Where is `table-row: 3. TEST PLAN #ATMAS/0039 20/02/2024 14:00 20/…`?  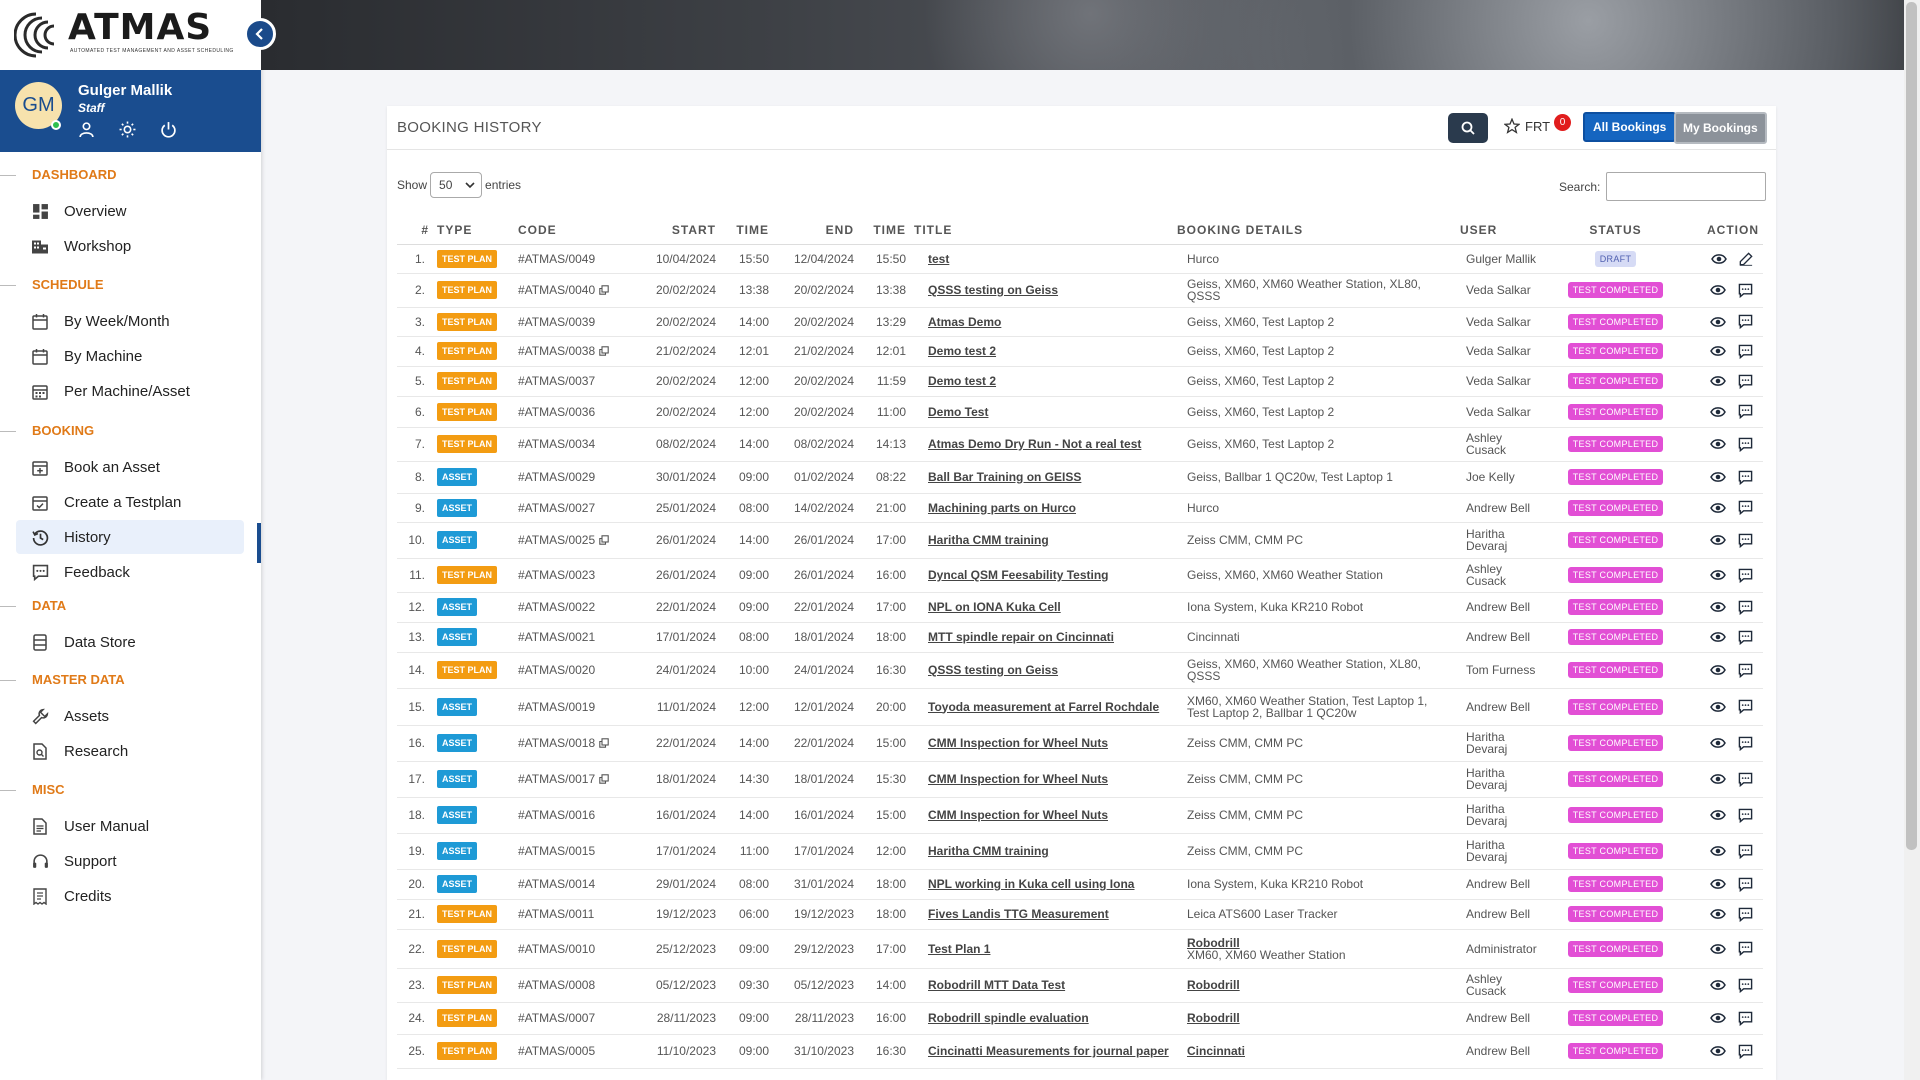
table-row: 3. TEST PLAN #ATMAS/0039 20/02/2024 14:00 20/… is located at coordinates (1080, 322).